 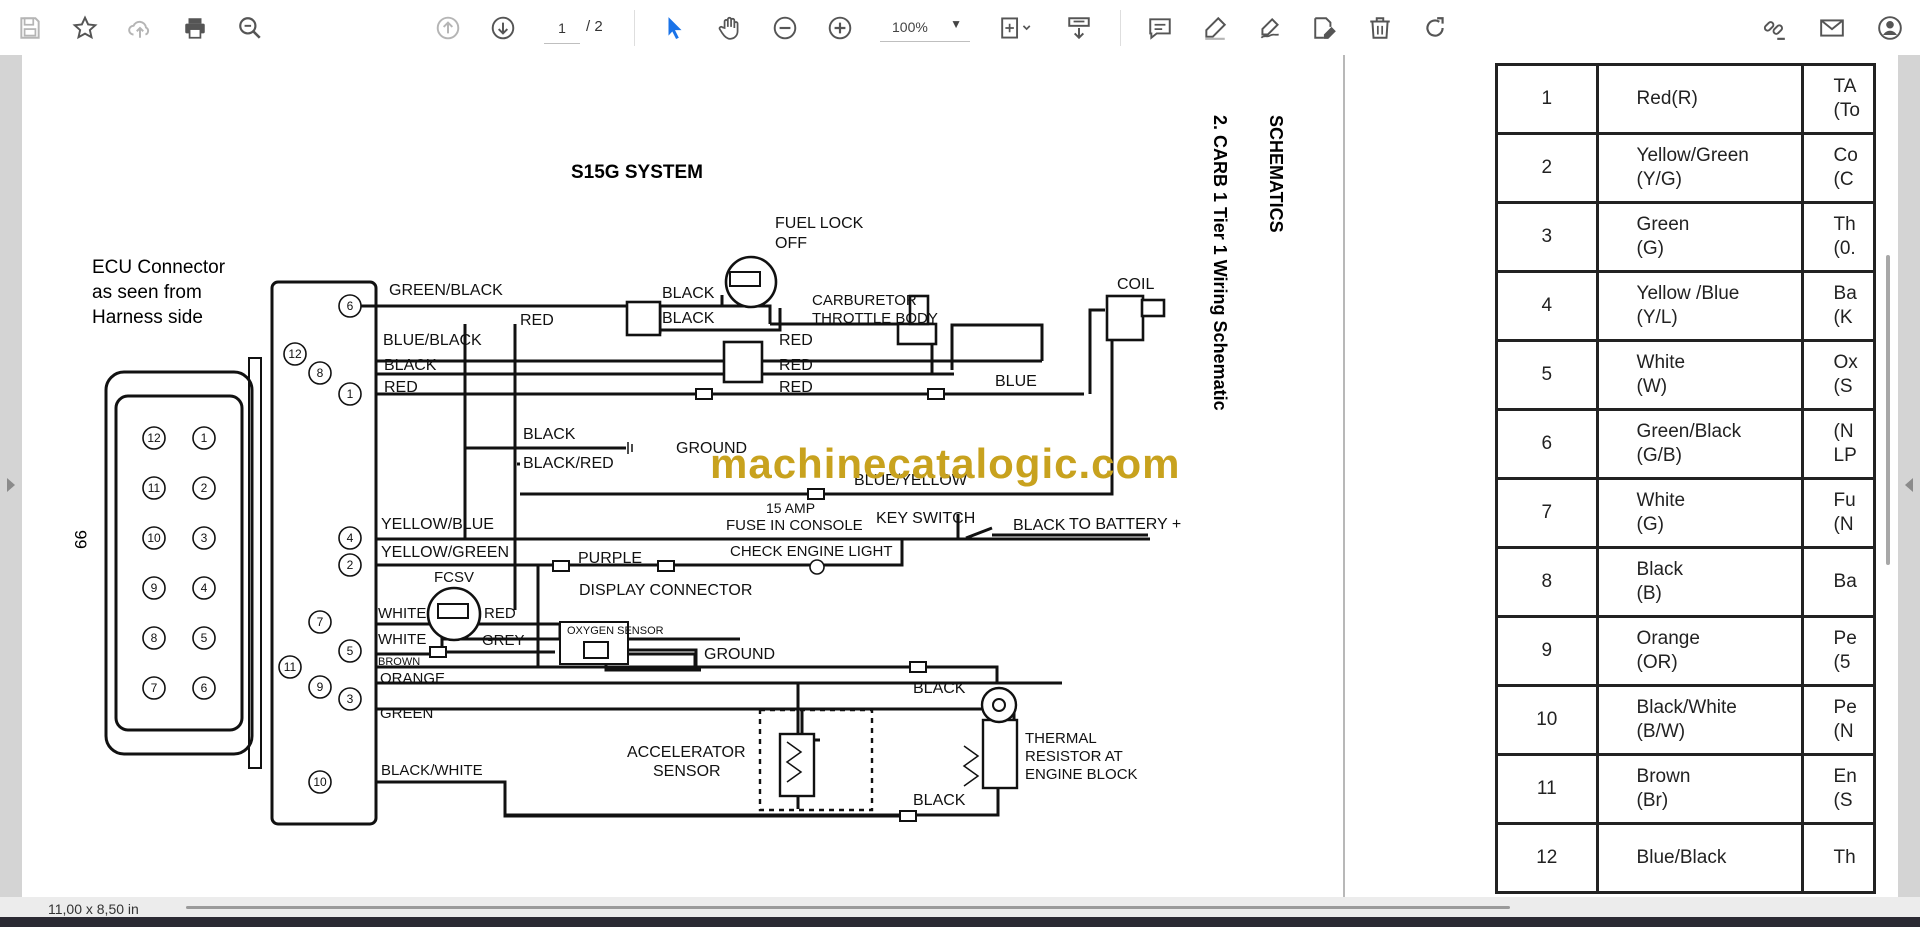 I want to click on connector-pin-label: 7, so click(x=154, y=688).